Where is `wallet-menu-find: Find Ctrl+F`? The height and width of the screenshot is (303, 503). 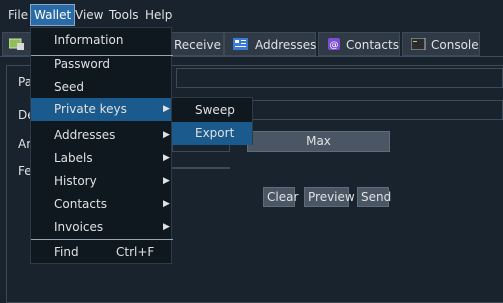 wallet-menu-find: Find Ctrl+F is located at coordinates (101, 252).